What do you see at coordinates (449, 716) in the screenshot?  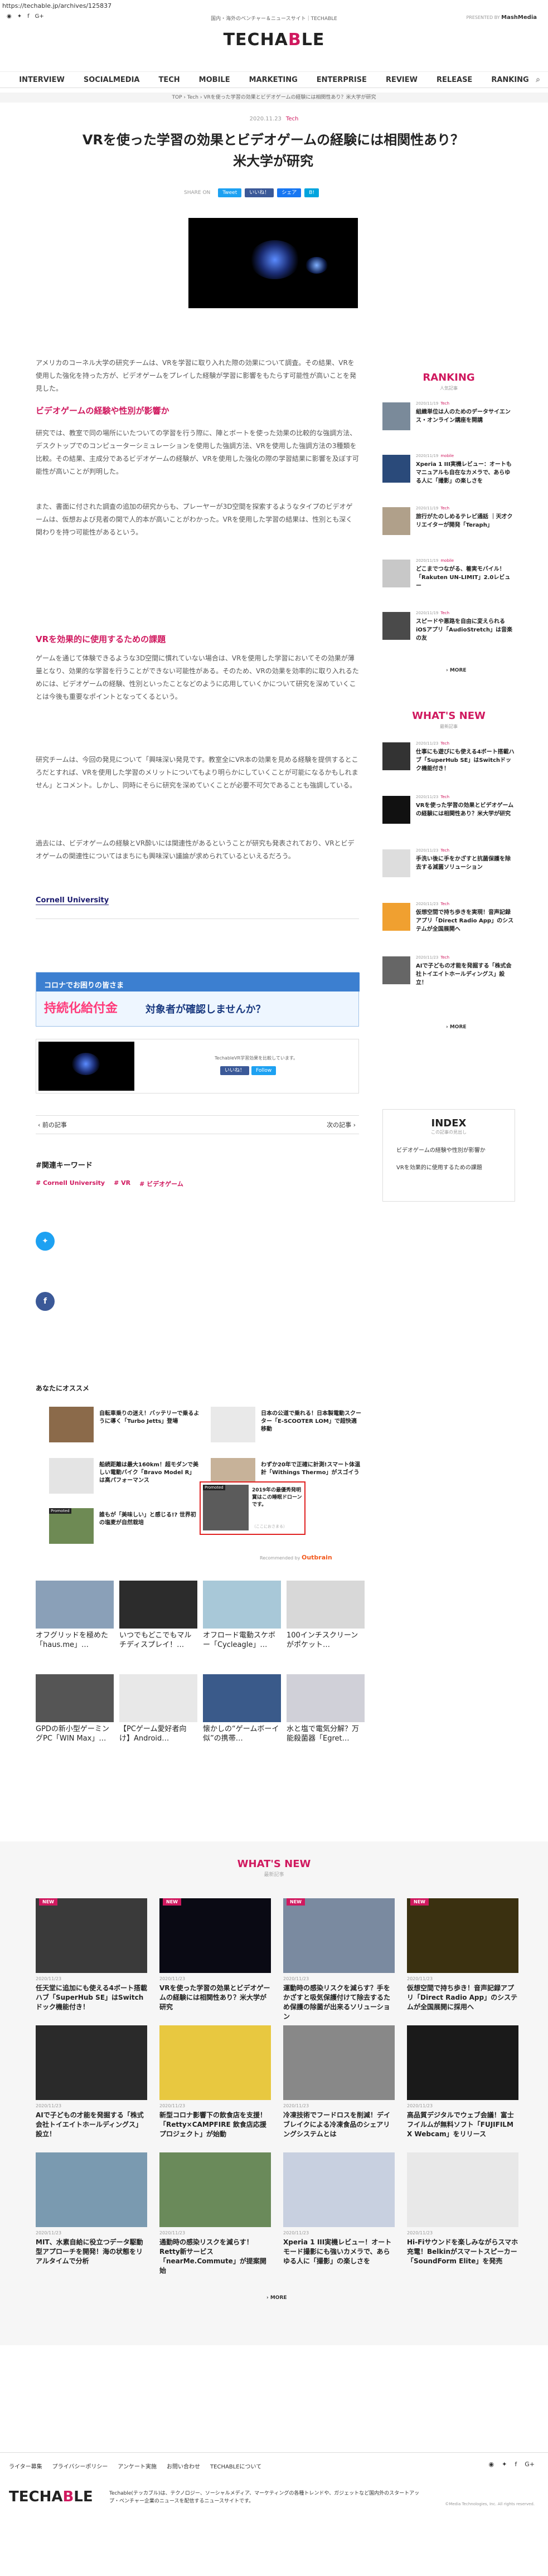 I see `sidebar-whatsnew-title: WHAT'S NEW` at bounding box center [449, 716].